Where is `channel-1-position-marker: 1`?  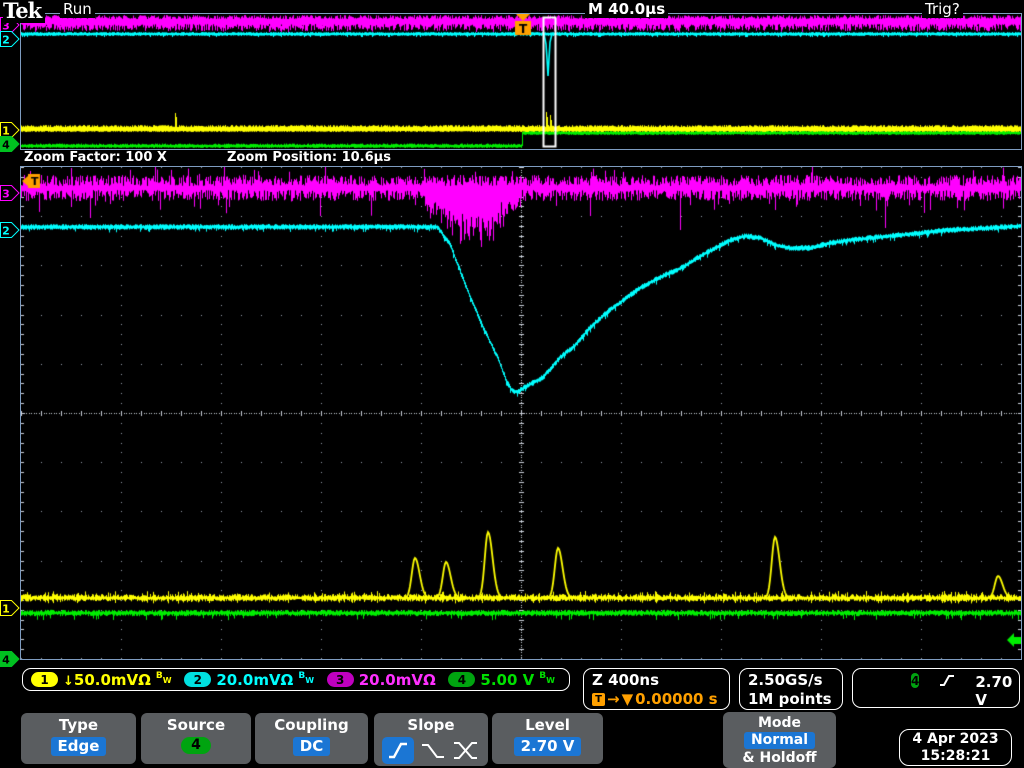 channel-1-position-marker: 1 is located at coordinates (10, 608).